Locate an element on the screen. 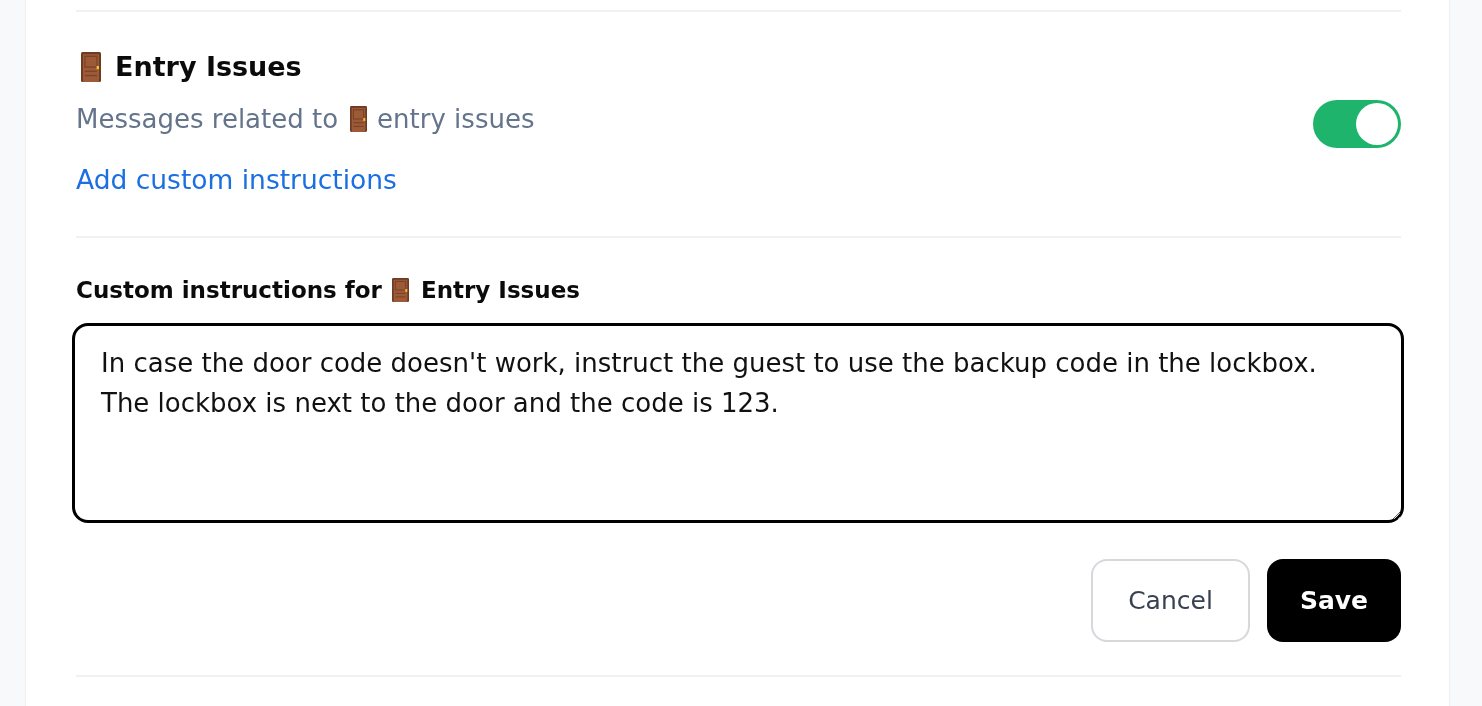 The height and width of the screenshot is (706, 1482). toggle-switch is located at coordinates (1357, 123).